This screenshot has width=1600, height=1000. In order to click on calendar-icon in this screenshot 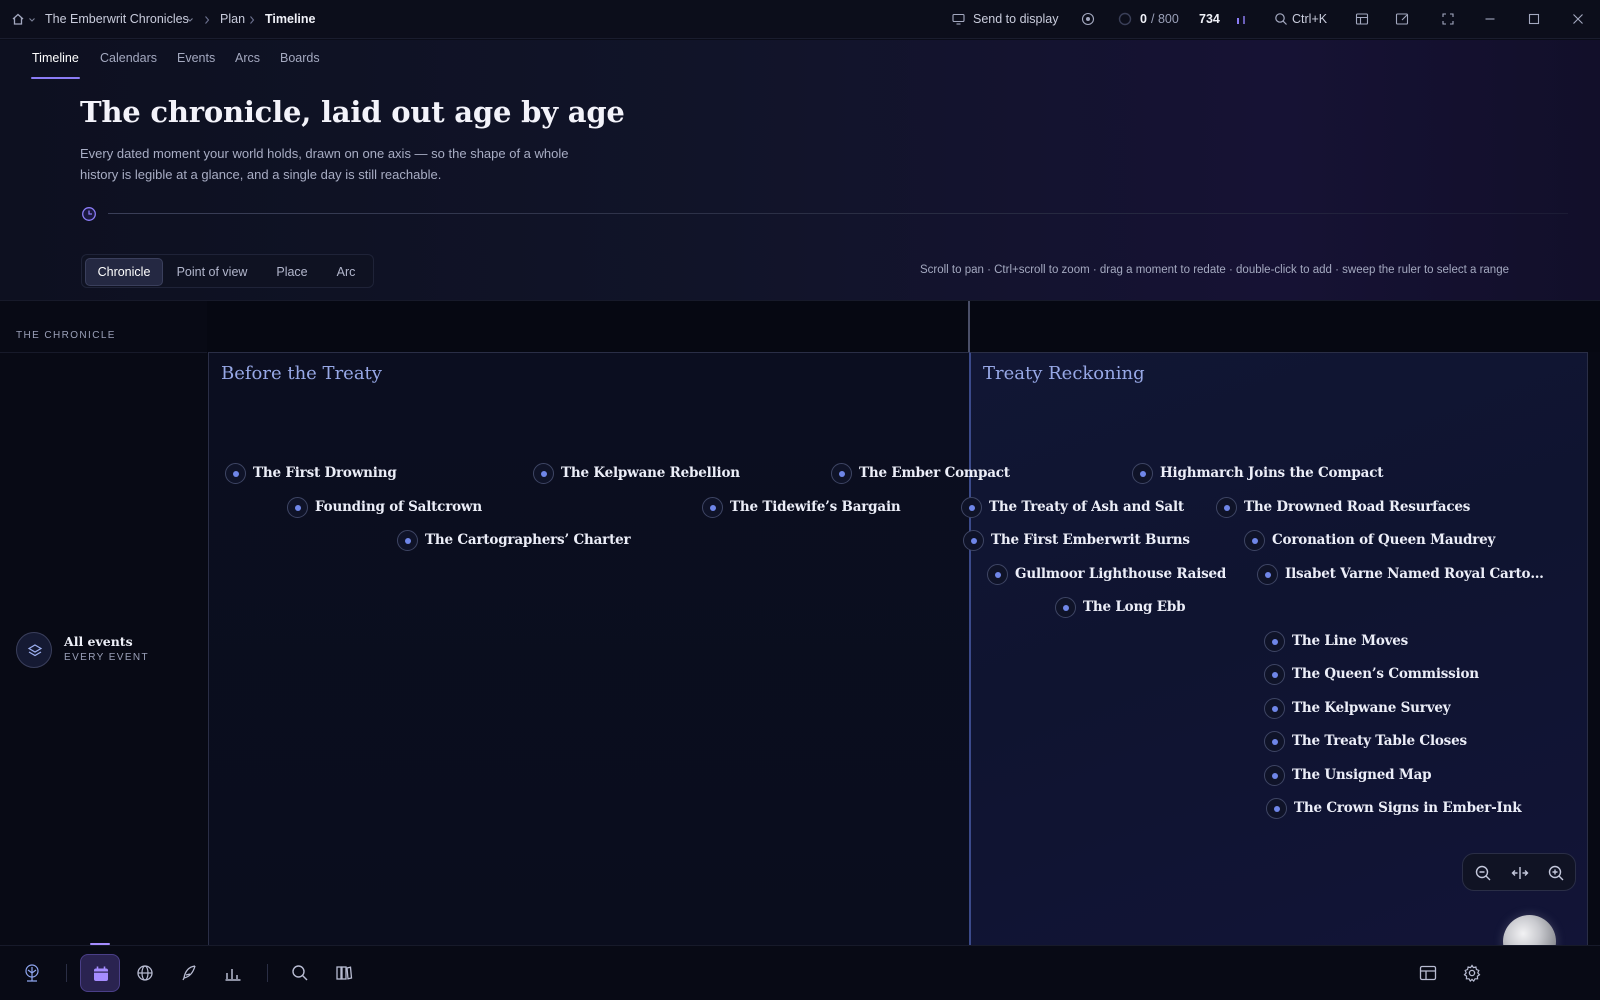, I will do `click(101, 973)`.